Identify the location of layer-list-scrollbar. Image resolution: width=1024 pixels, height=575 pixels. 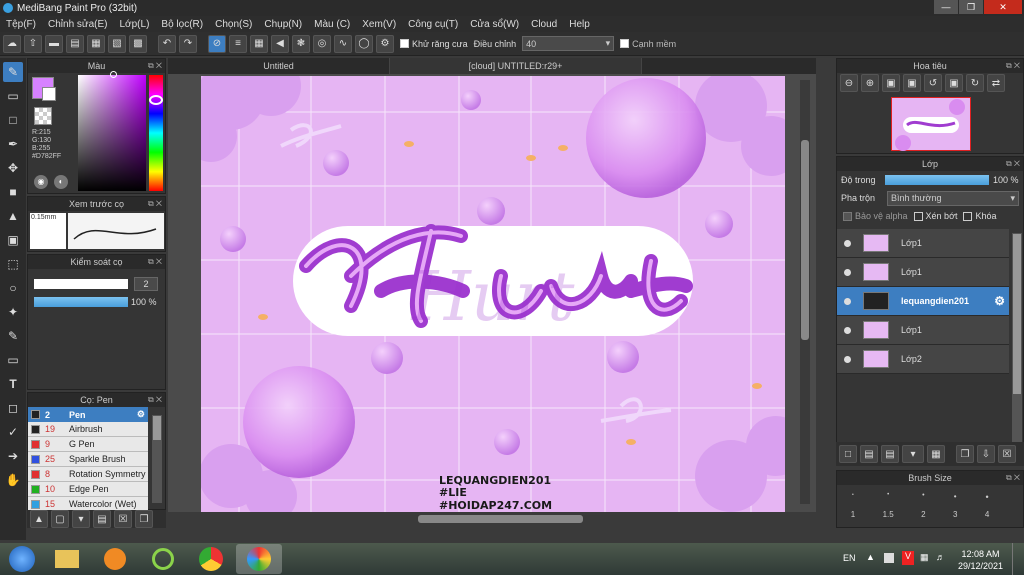
(1017, 338).